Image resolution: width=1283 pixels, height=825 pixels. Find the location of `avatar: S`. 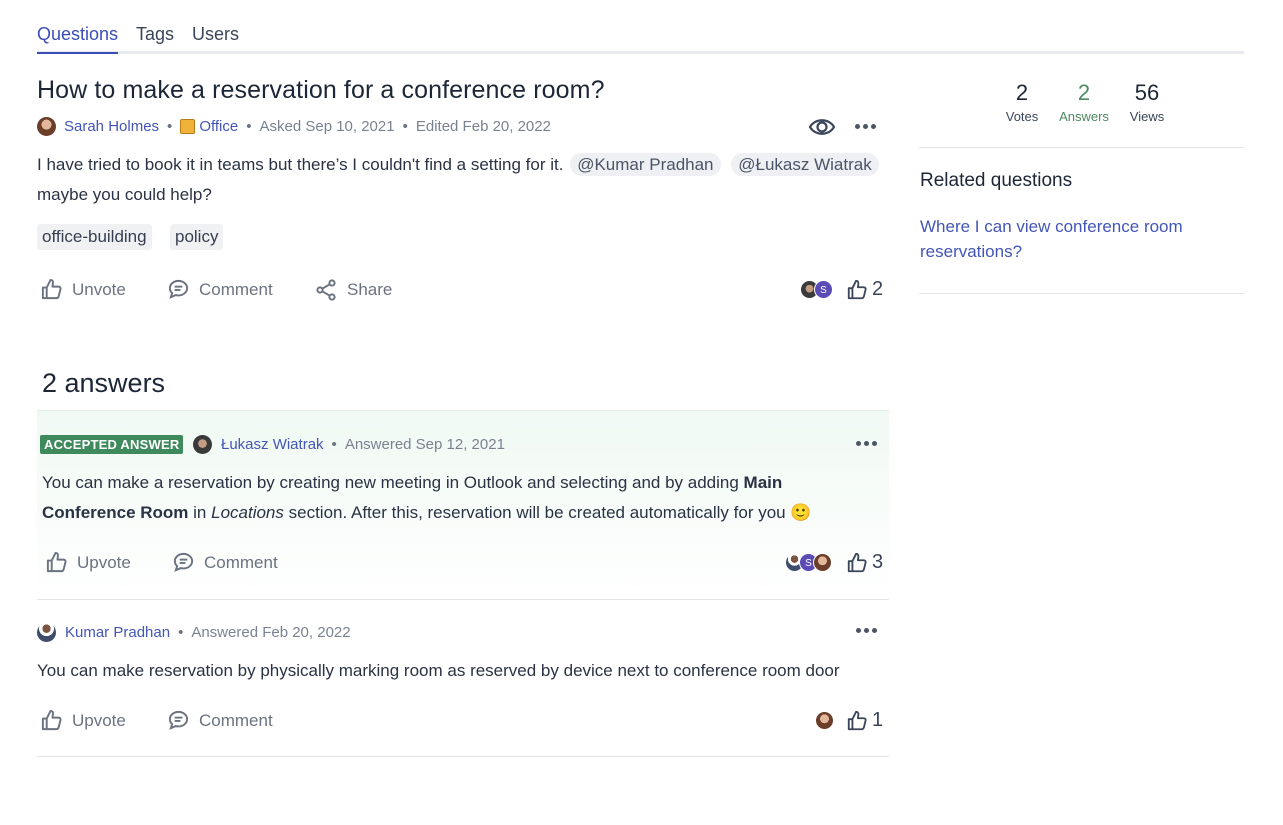

avatar: S is located at coordinates (823, 289).